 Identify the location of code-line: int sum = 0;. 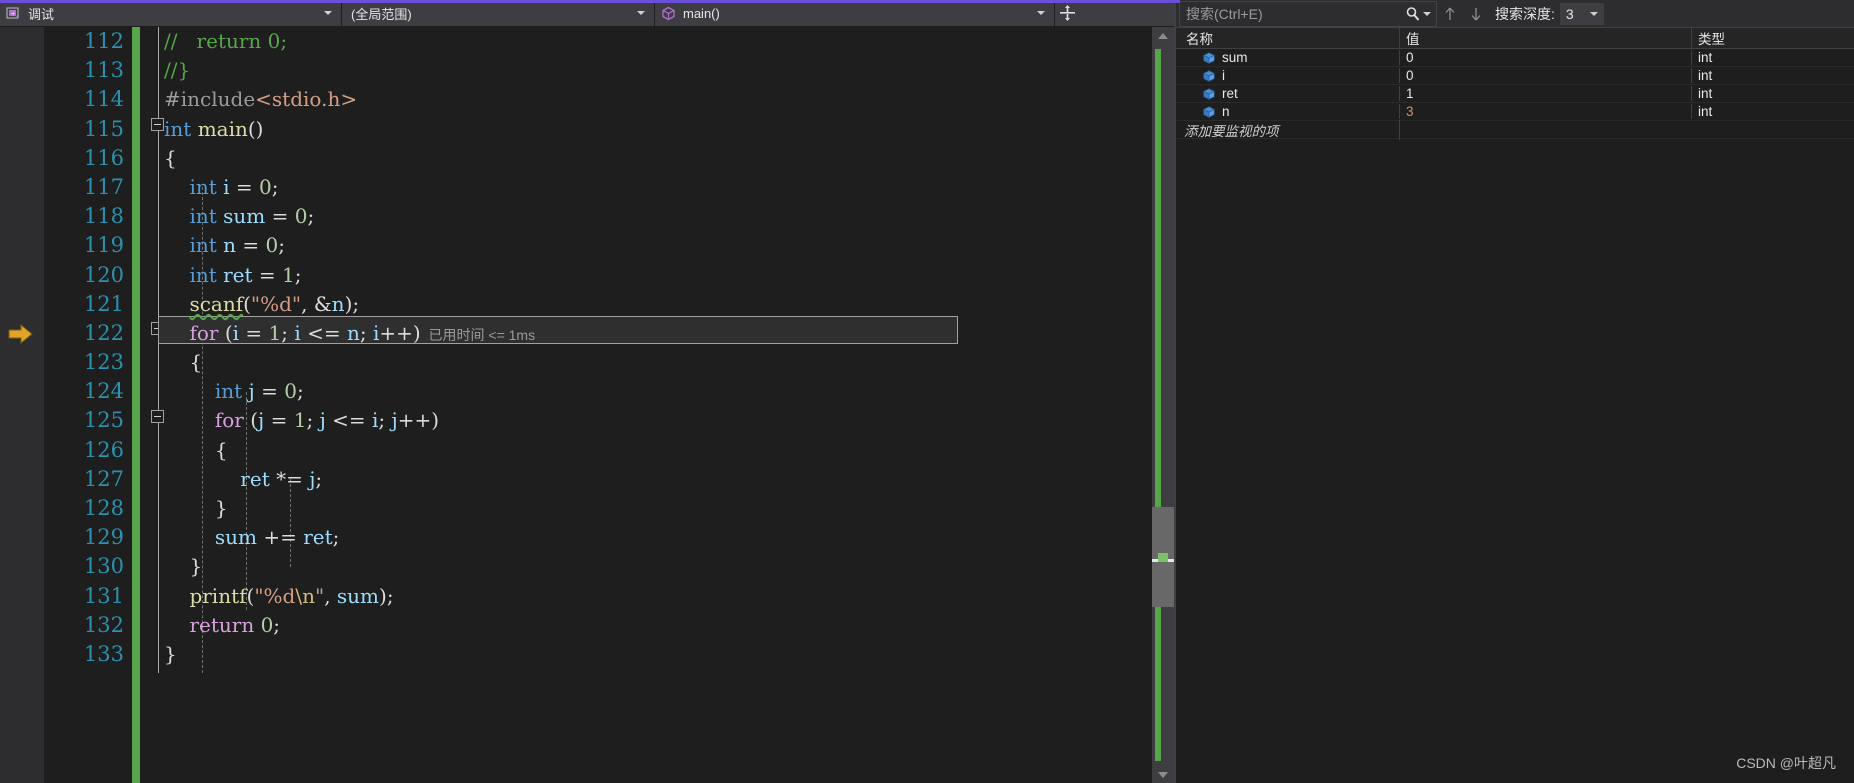
(657, 216).